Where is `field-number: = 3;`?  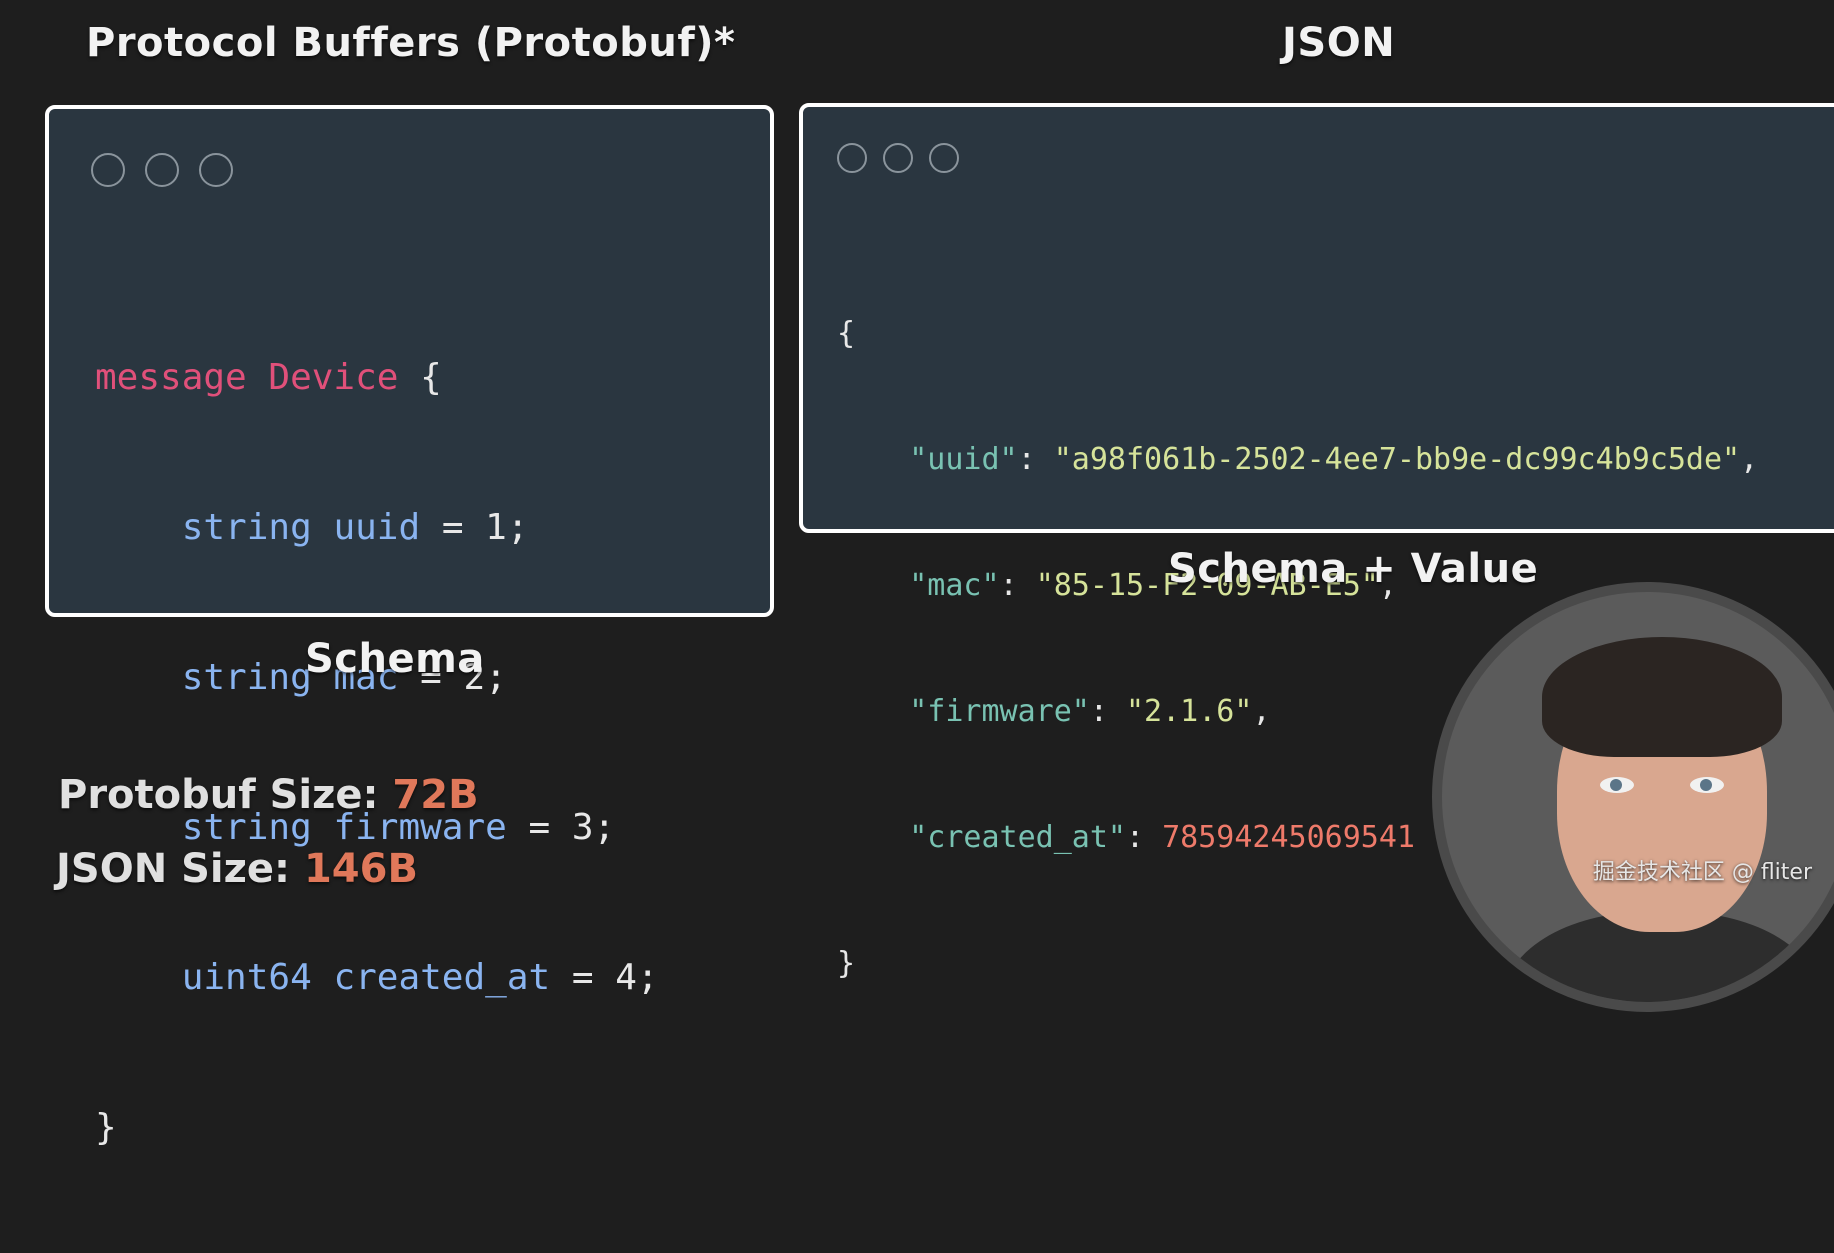
field-number: = 3; is located at coordinates (561, 827).